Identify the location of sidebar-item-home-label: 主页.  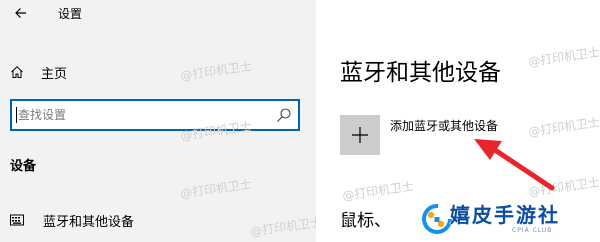
(54, 74).